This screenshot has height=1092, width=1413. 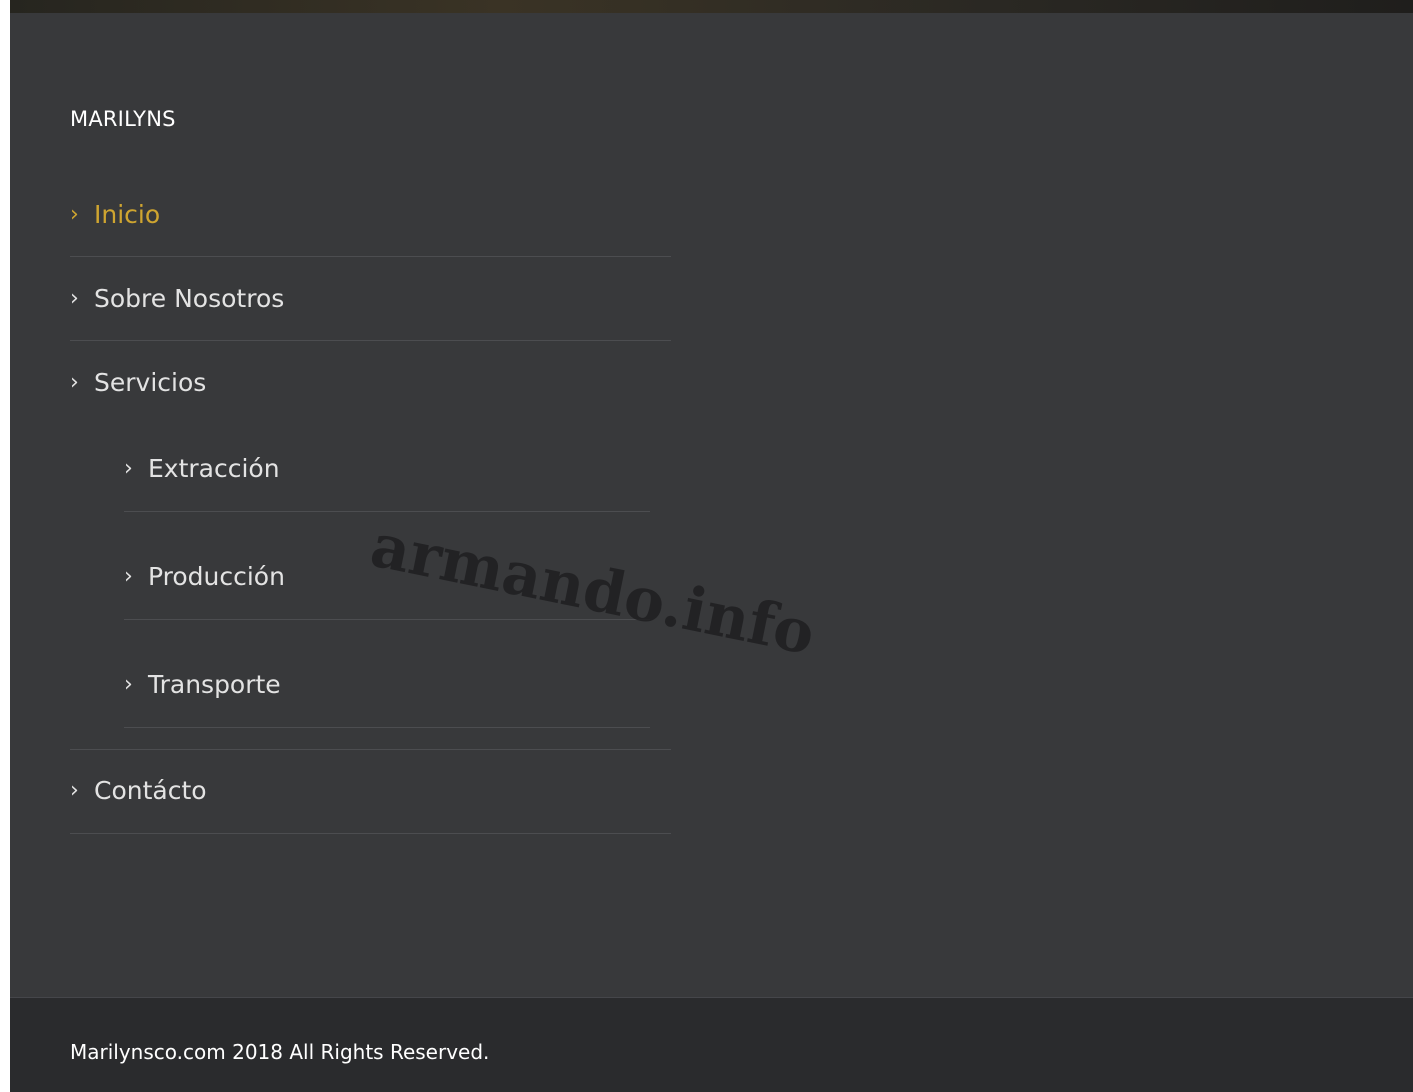 What do you see at coordinates (280, 1052) in the screenshot?
I see `copyright-text: Marilynsco.com 2018 All Rights Reserved.` at bounding box center [280, 1052].